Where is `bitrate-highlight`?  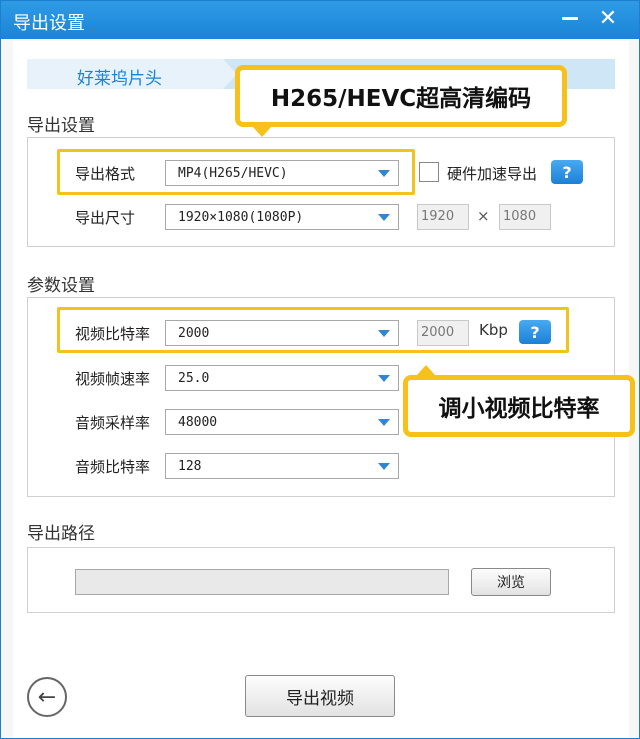 bitrate-highlight is located at coordinates (313, 330).